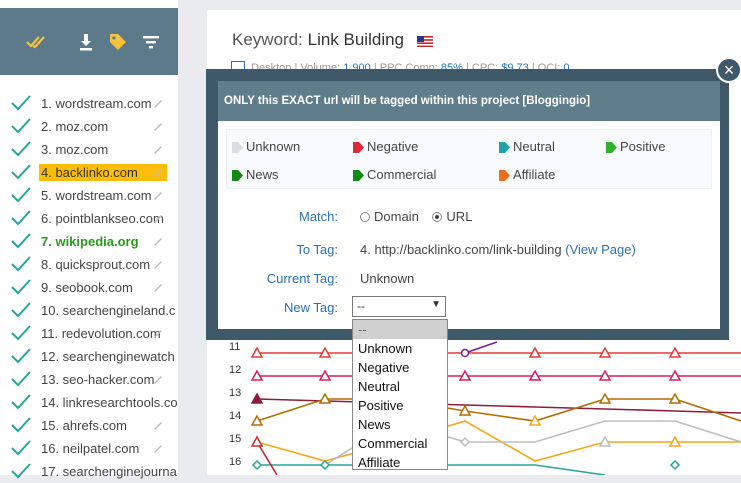  I want to click on download-icon, so click(86, 42).